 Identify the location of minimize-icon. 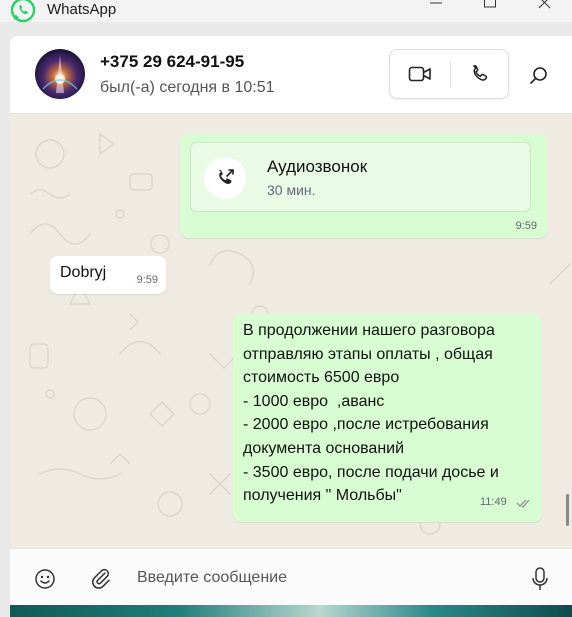
(436, 9).